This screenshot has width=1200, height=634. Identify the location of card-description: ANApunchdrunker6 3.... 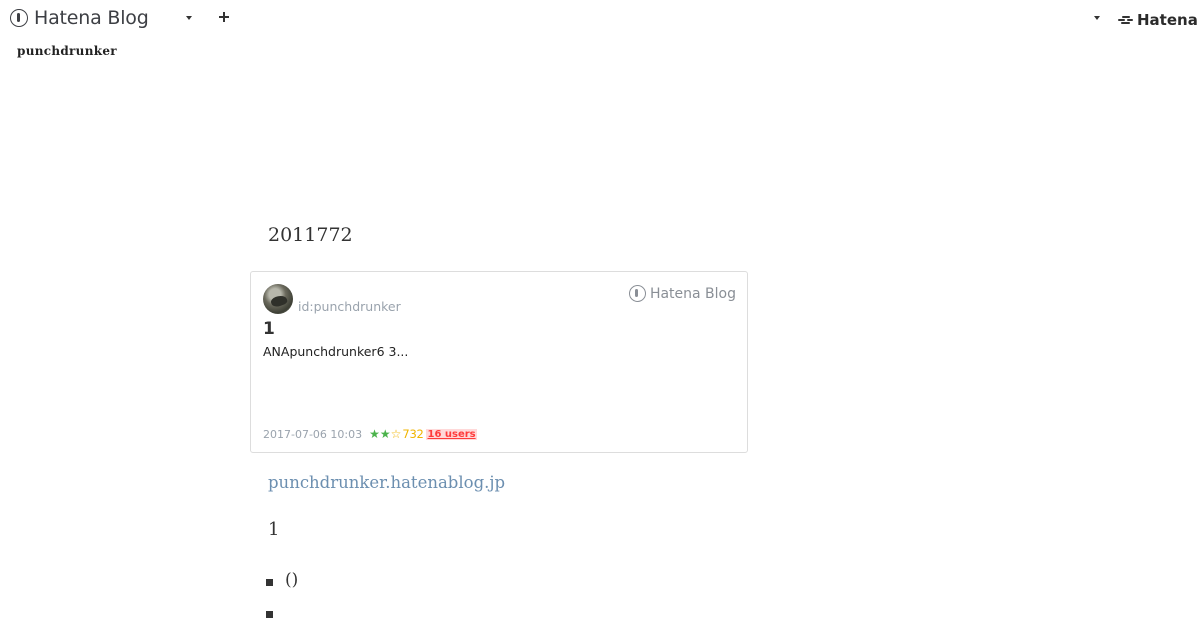
(336, 351).